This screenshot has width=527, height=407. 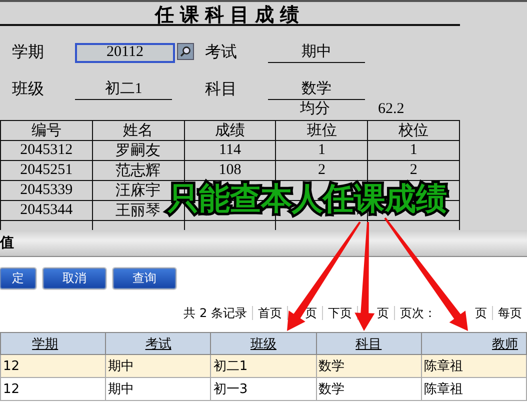 I want to click on report-title: 任课科目成绩, so click(x=230, y=14).